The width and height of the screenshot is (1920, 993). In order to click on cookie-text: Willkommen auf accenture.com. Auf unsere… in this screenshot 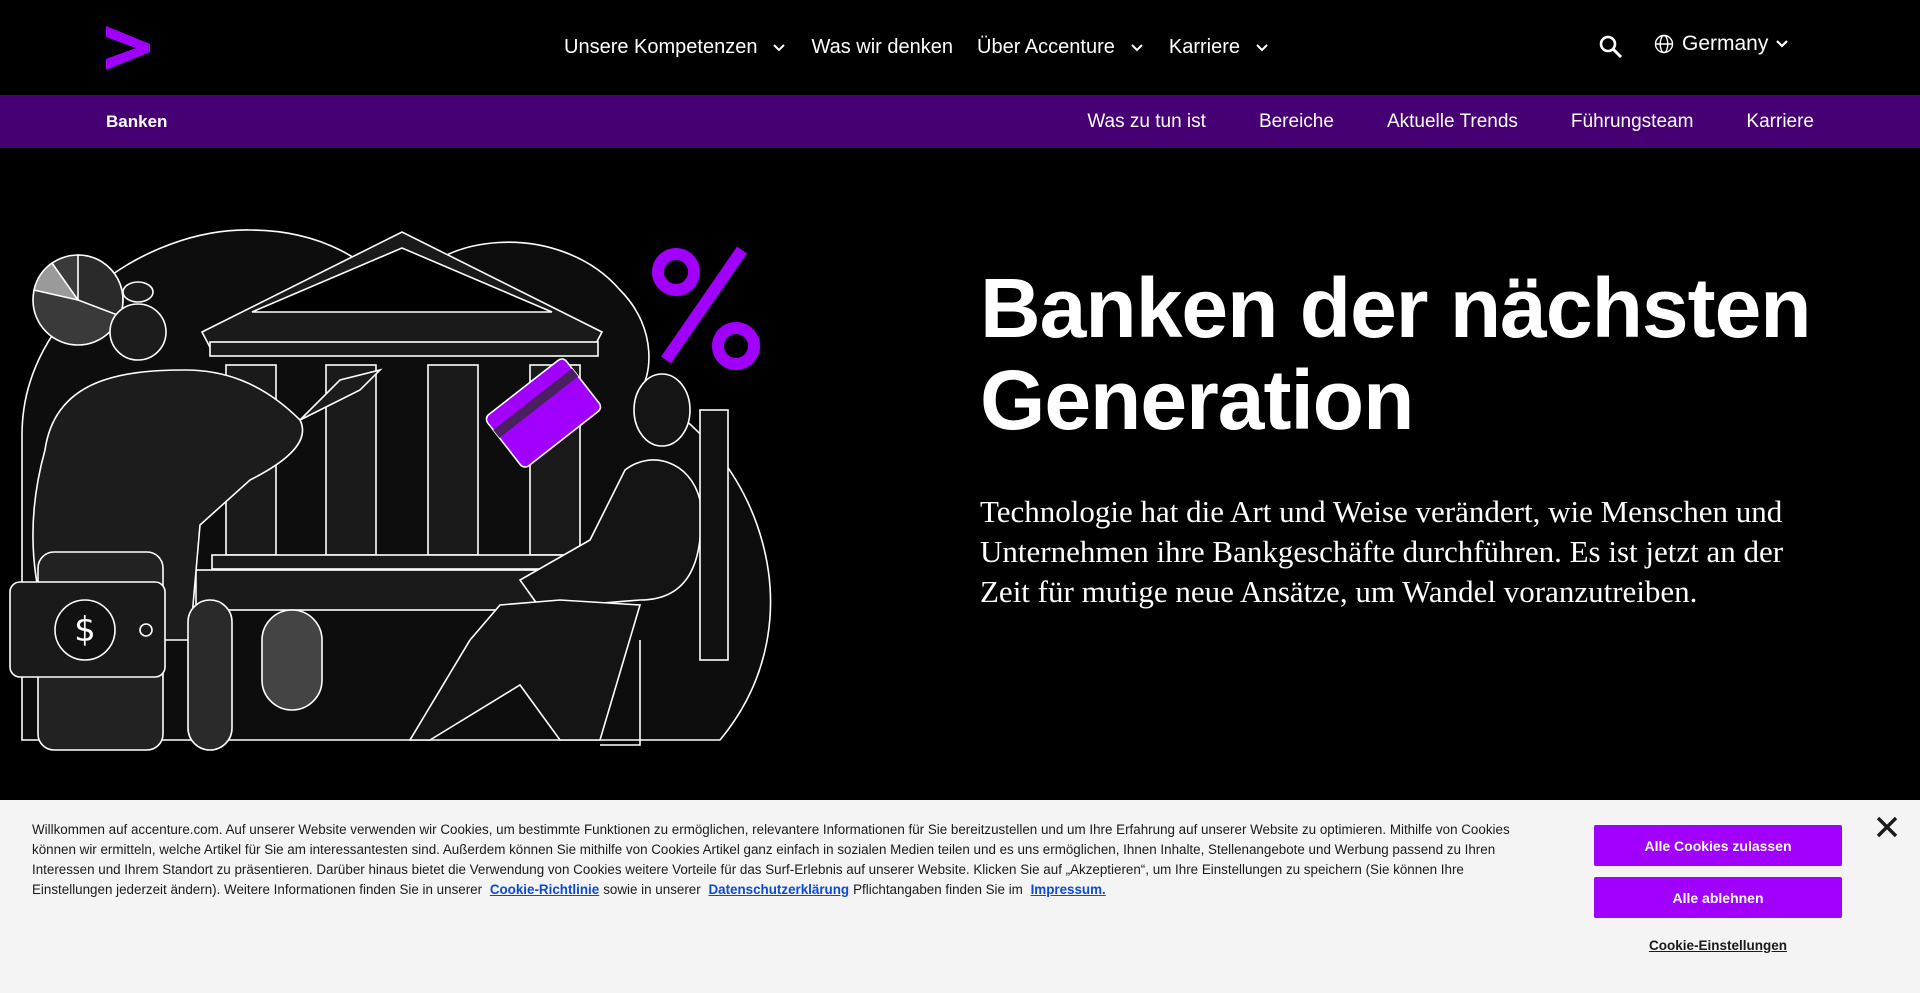, I will do `click(782, 860)`.